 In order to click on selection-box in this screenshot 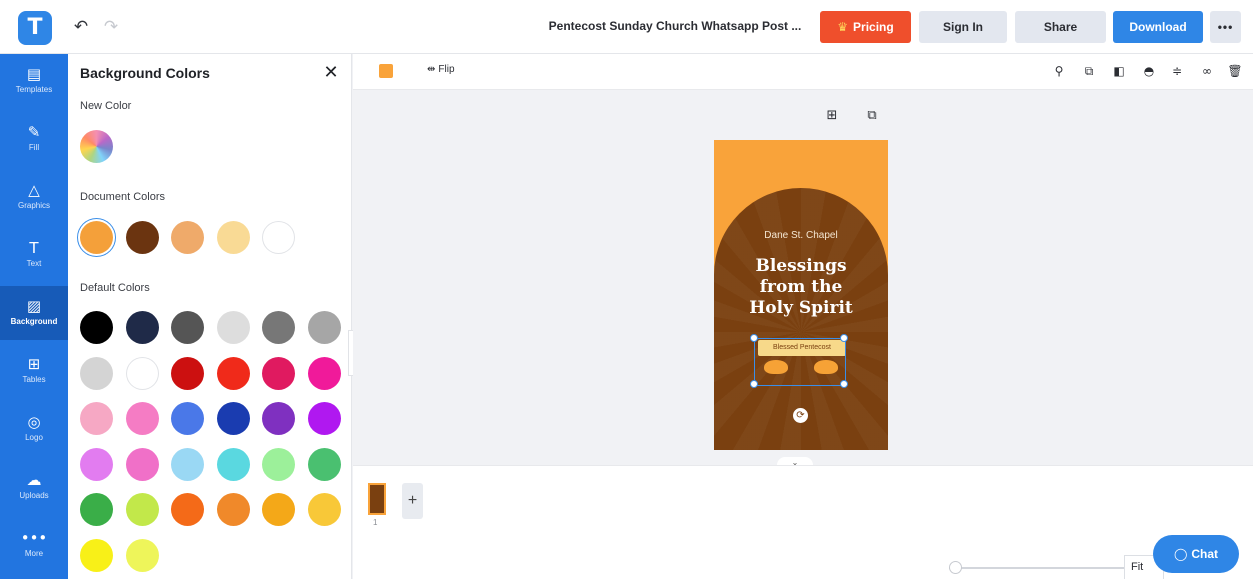, I will do `click(799, 361)`.